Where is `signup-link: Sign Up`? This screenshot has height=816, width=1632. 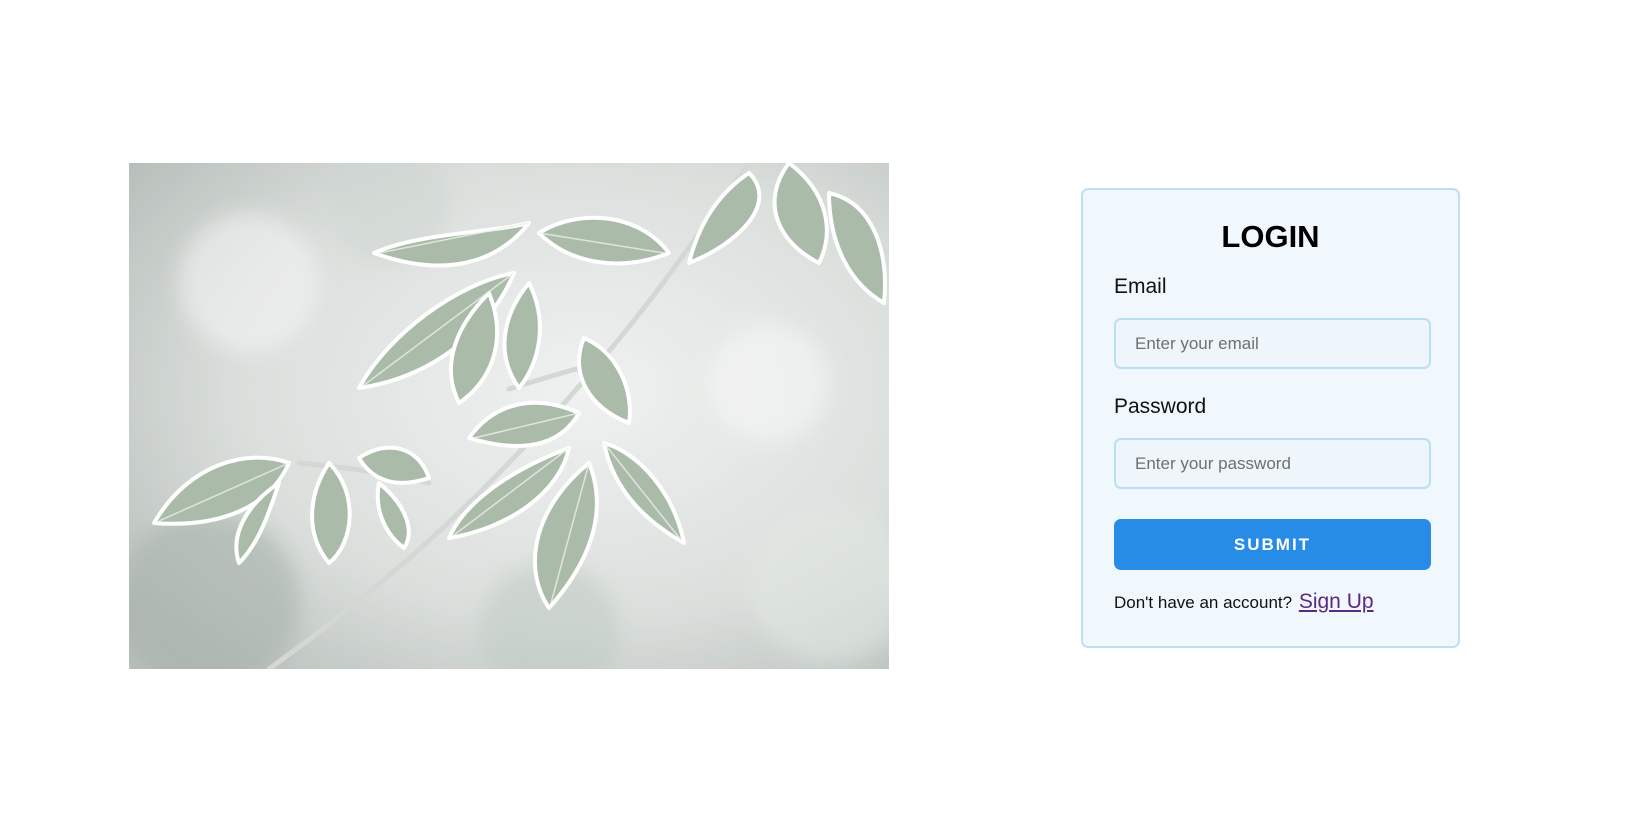
signup-link: Sign Up is located at coordinates (1336, 601).